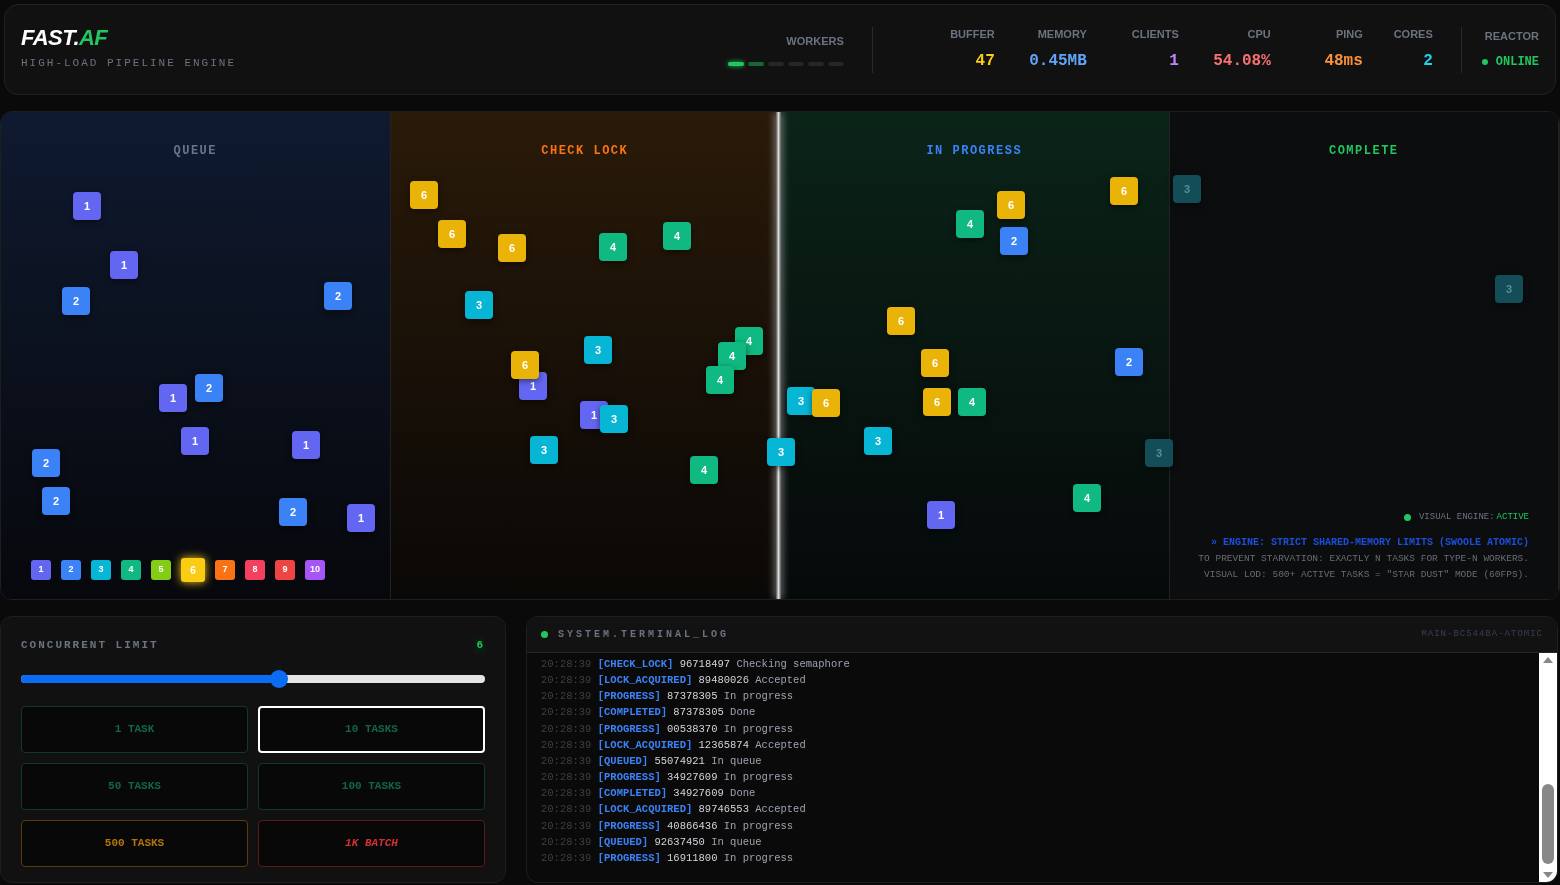  Describe the element at coordinates (1413, 35) in the screenshot. I see `stat-label: CORES` at that location.